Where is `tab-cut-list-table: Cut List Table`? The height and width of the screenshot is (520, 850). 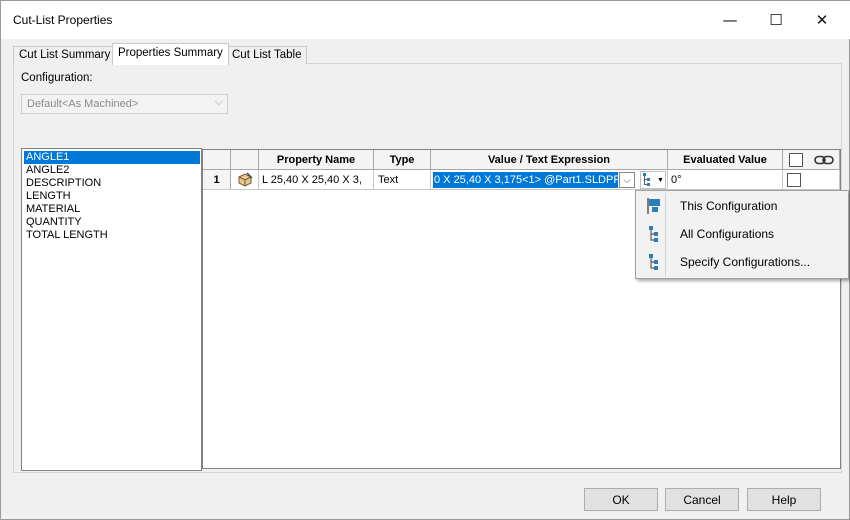 tab-cut-list-table: Cut List Table is located at coordinates (267, 55).